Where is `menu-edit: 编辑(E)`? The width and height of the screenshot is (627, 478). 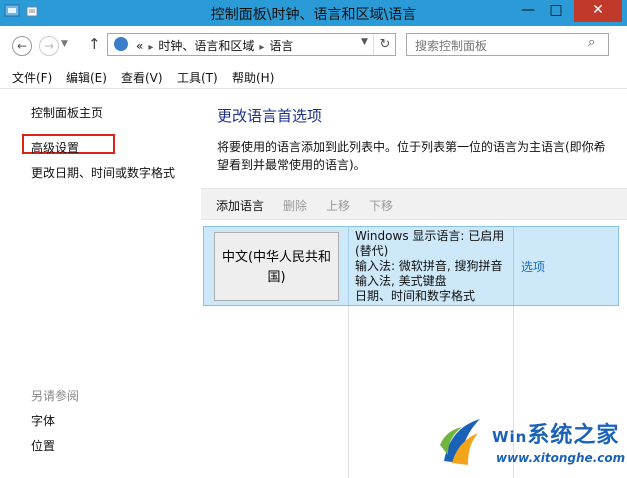 menu-edit: 编辑(E) is located at coordinates (86, 77).